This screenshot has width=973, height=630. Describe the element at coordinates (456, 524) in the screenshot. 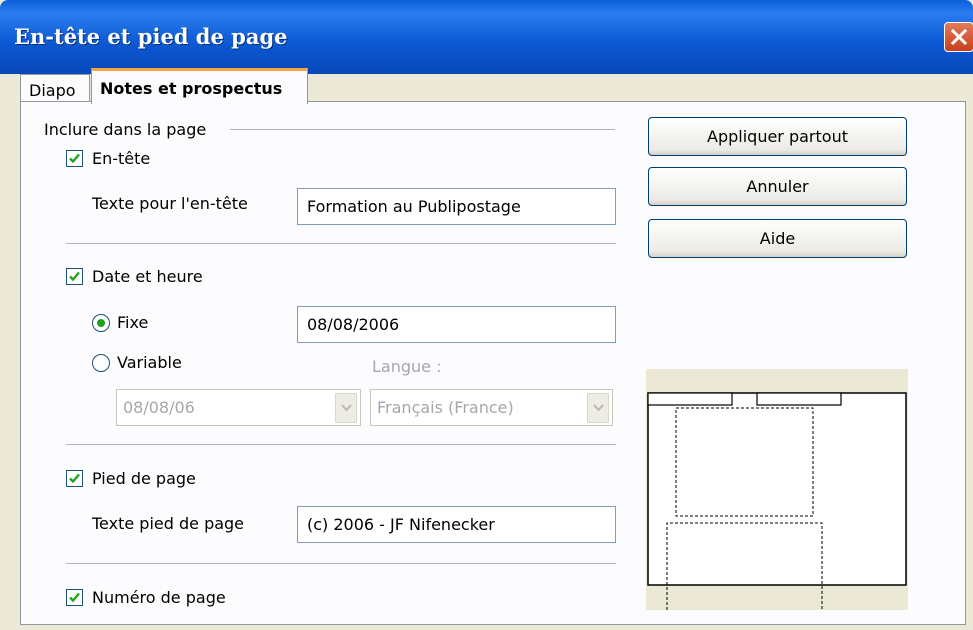

I see `footer-text-input: (c) 2006 - JF Nifenecker` at that location.